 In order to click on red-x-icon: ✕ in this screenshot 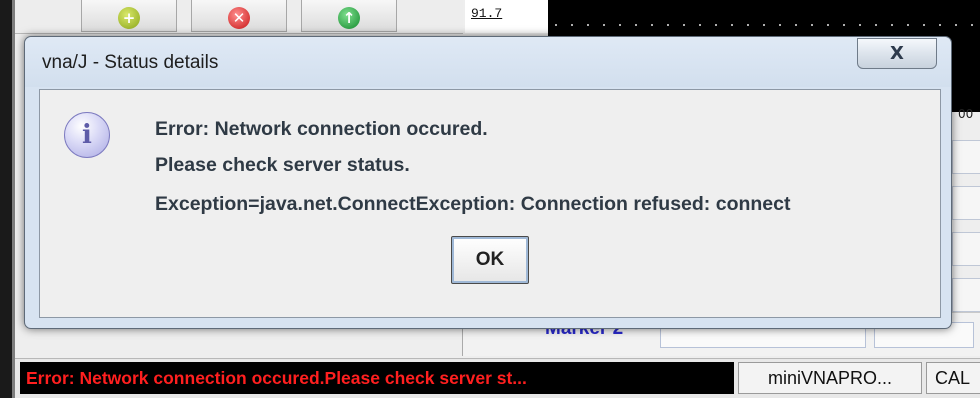, I will do `click(239, 17)`.